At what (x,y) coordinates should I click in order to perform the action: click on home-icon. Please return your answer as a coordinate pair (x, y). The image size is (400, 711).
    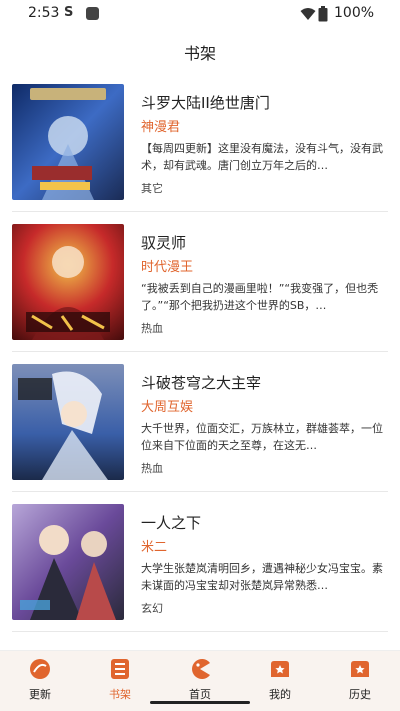
    Looking at the image, I should click on (201, 669).